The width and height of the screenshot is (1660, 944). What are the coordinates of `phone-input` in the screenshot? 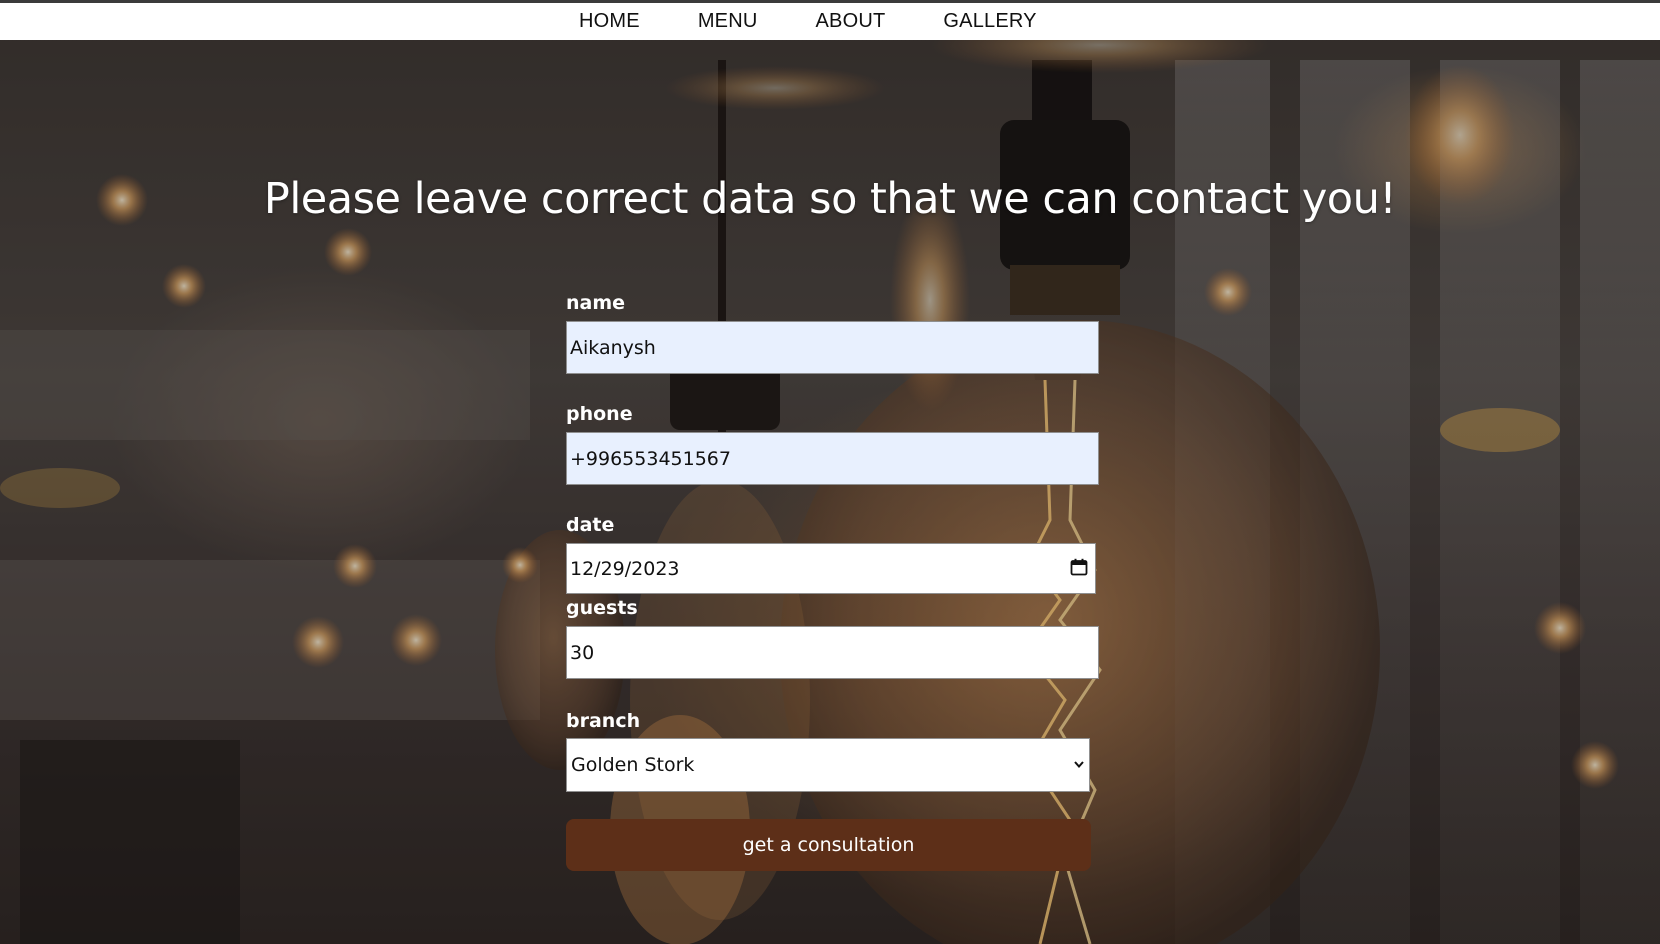 It's located at (832, 458).